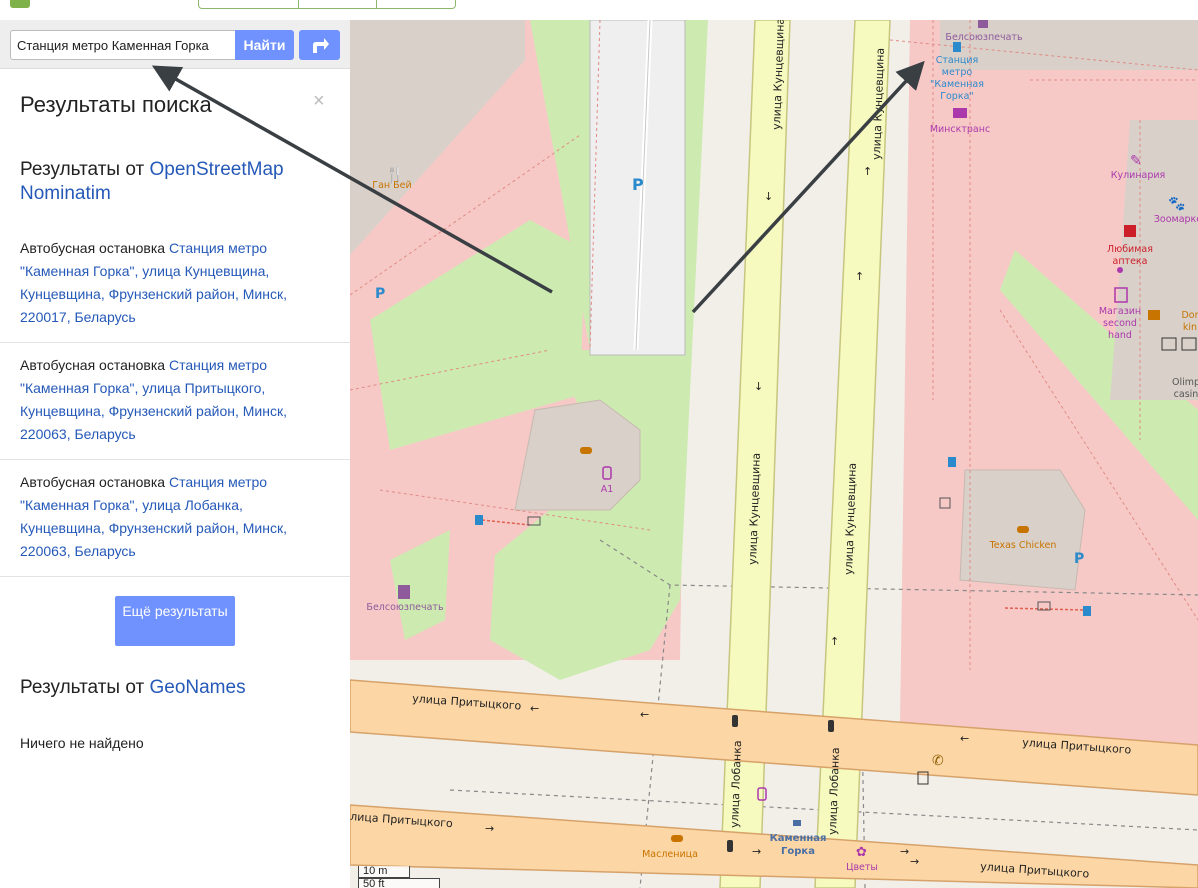 The image size is (1198, 888). I want to click on geonames-results-heading: Результаты от GeoNames, so click(133, 688).